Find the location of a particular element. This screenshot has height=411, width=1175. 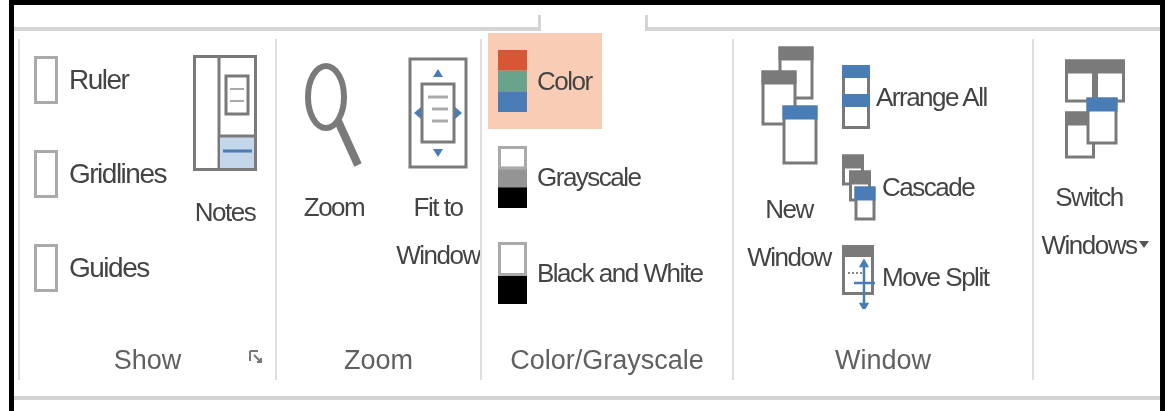

fit-to-window-icon is located at coordinates (438, 113).